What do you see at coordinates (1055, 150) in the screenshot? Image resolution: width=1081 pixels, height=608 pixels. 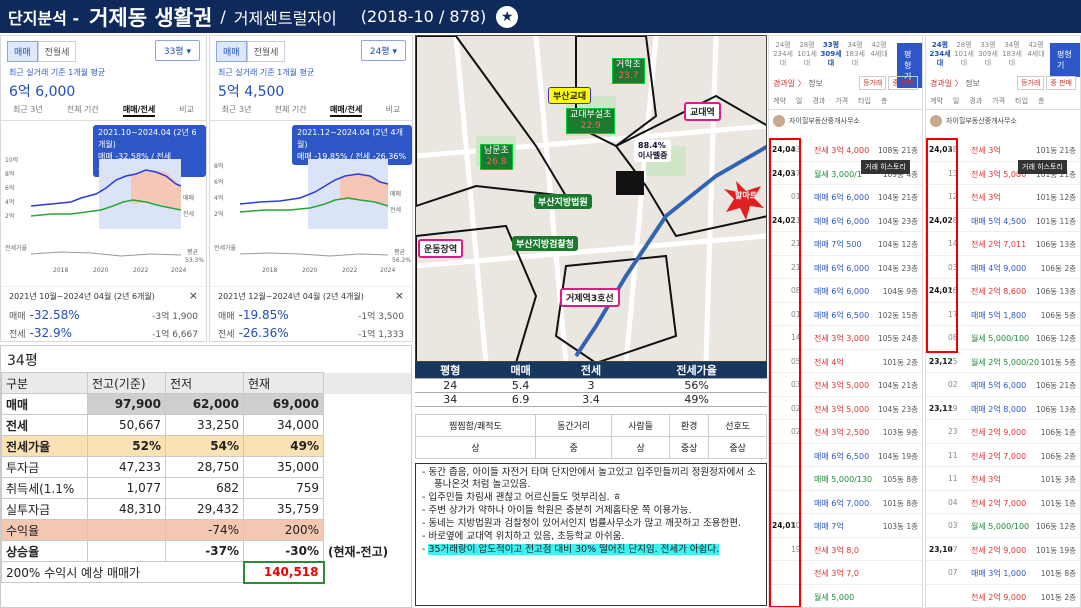 I see `trade-unit: 101동 21층` at bounding box center [1055, 150].